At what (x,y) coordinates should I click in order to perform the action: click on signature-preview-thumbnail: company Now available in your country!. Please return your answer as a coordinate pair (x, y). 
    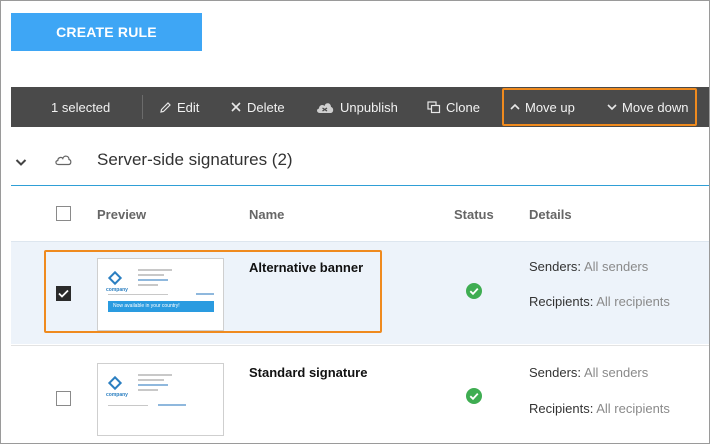
    Looking at the image, I should click on (160, 294).